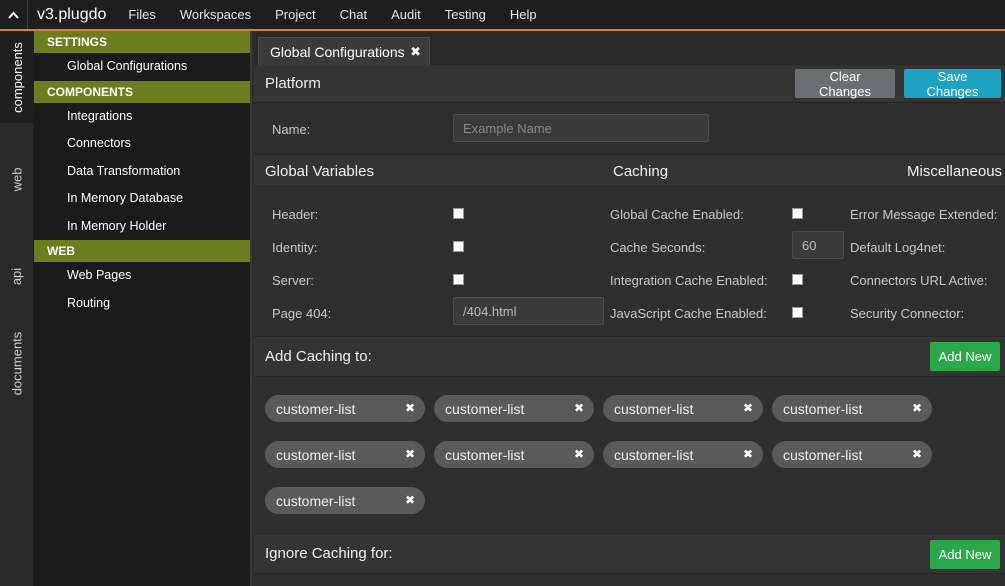 The height and width of the screenshot is (586, 1005). I want to click on identity-label: Identity:, so click(295, 247).